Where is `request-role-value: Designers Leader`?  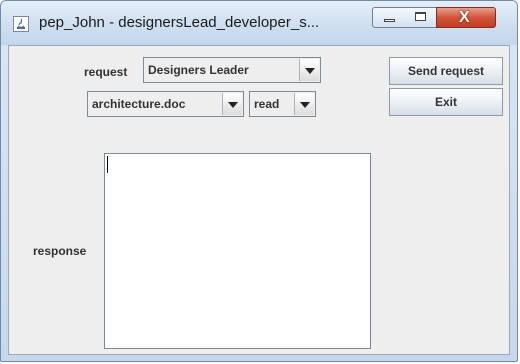
request-role-value: Designers Leader is located at coordinates (198, 70).